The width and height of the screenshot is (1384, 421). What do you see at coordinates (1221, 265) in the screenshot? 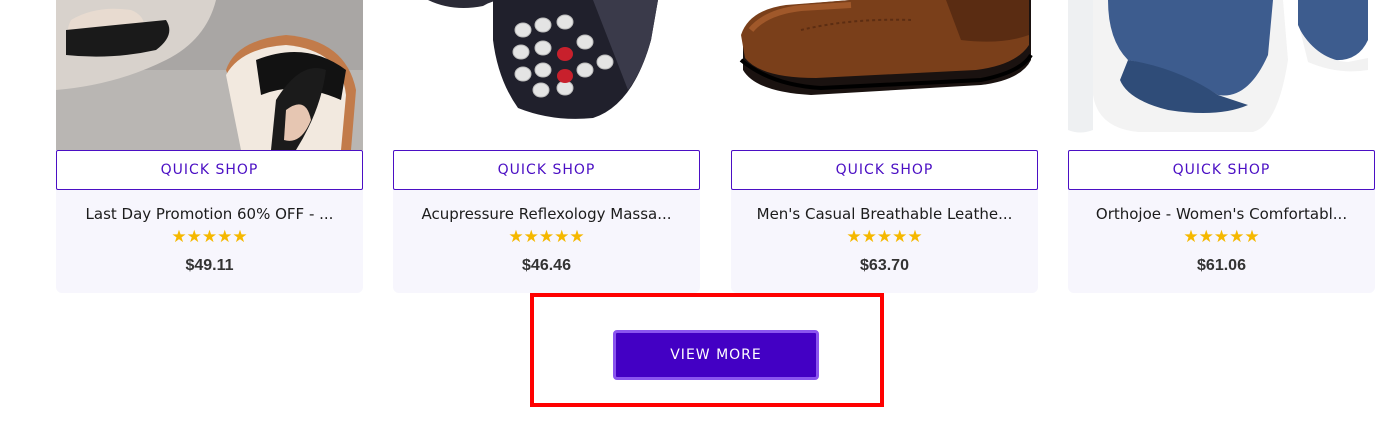
I see `product-price: $61.06` at bounding box center [1221, 265].